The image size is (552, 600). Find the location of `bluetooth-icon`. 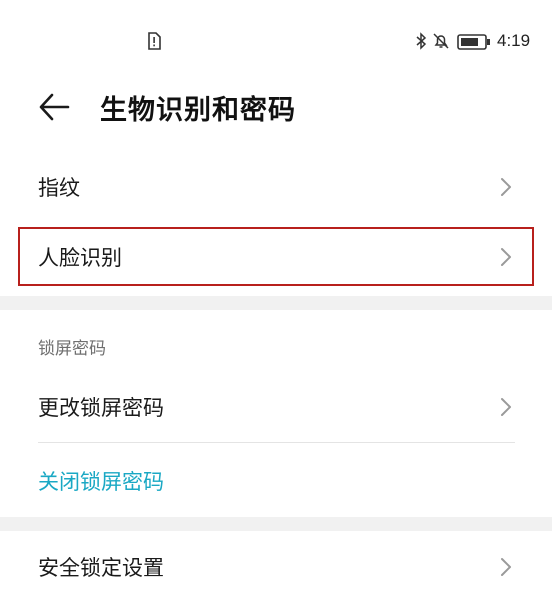

bluetooth-icon is located at coordinates (421, 41).